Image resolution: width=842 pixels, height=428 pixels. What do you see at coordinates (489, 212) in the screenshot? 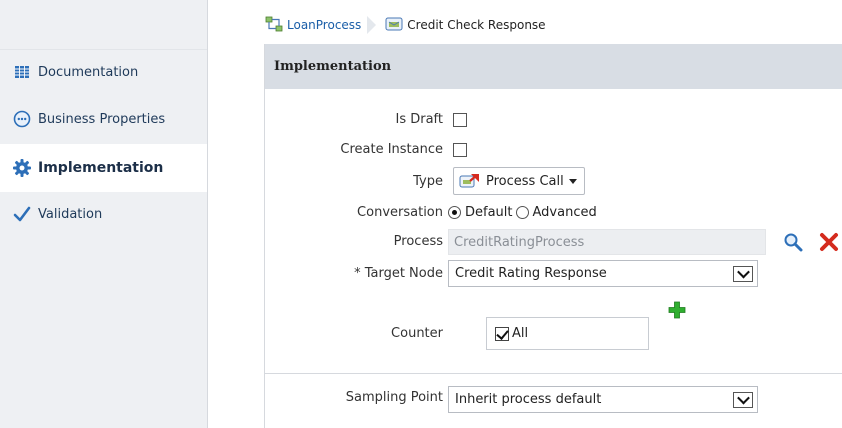
I see `conversation-default-label: Default` at bounding box center [489, 212].